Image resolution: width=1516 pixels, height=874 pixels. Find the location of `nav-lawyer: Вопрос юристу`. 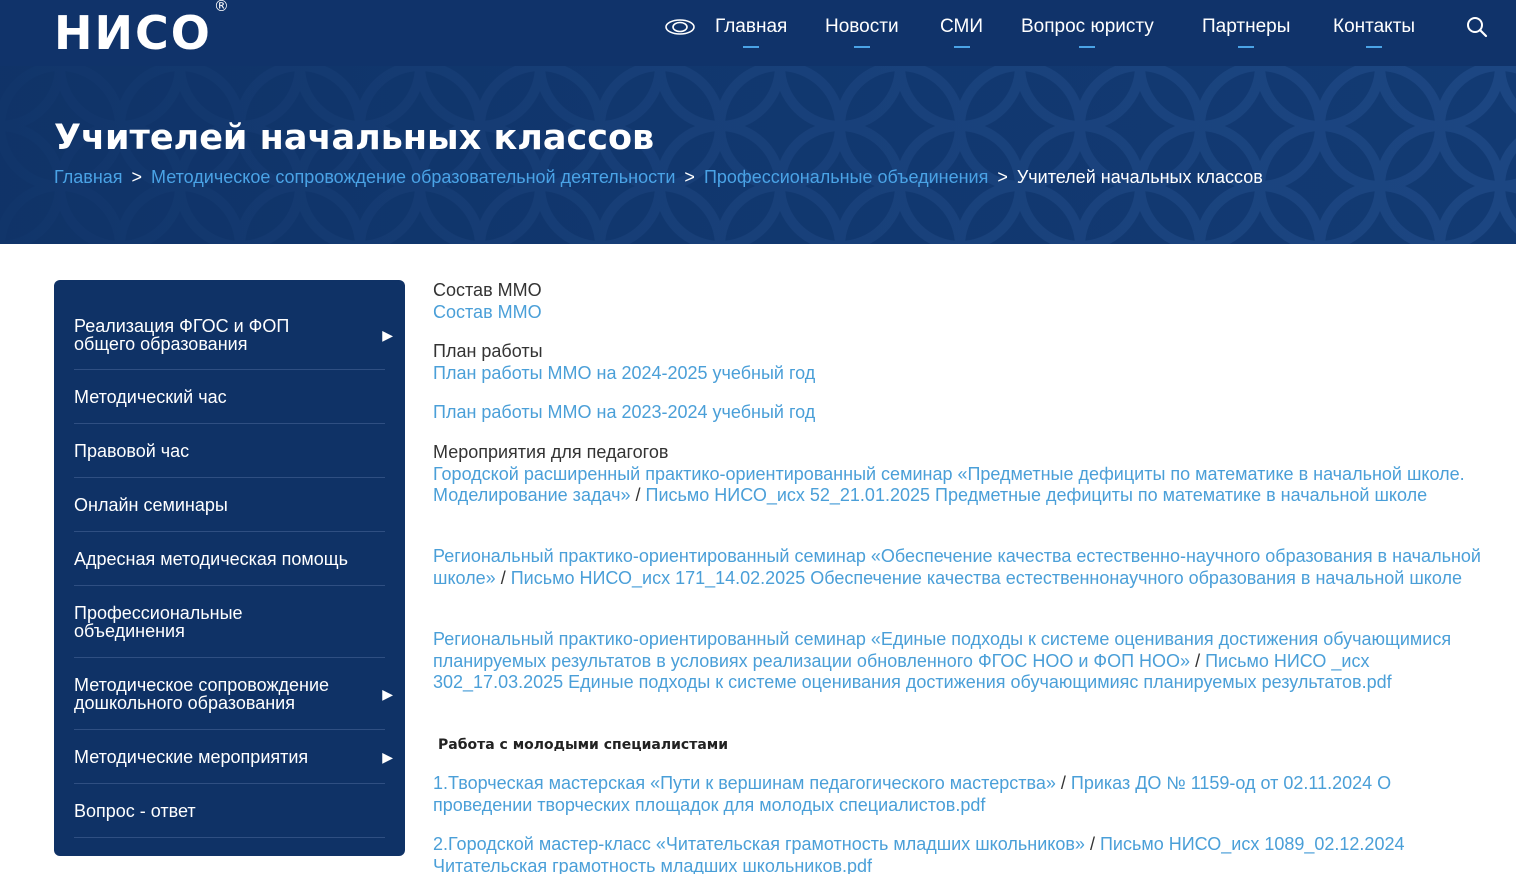

nav-lawyer: Вопрос юристу is located at coordinates (1087, 32).